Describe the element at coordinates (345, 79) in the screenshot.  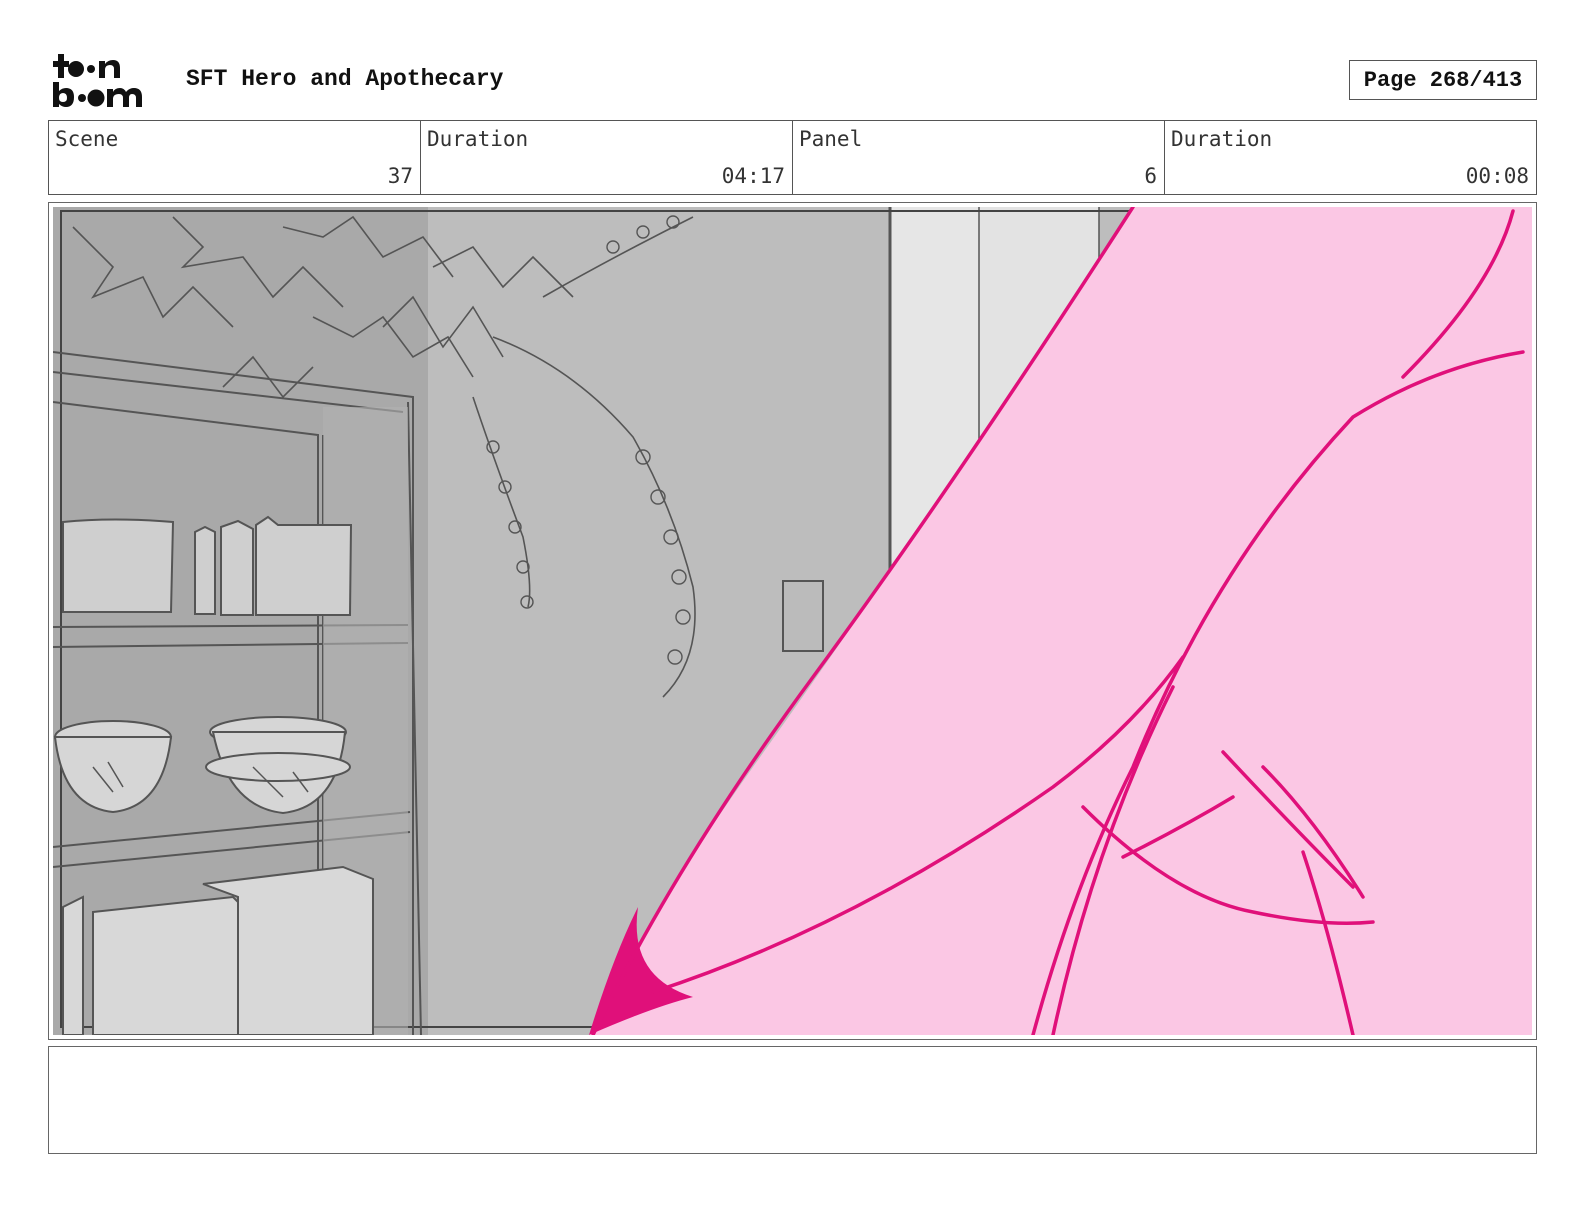
I see `document-title: SFT Hero and Apothecary` at that location.